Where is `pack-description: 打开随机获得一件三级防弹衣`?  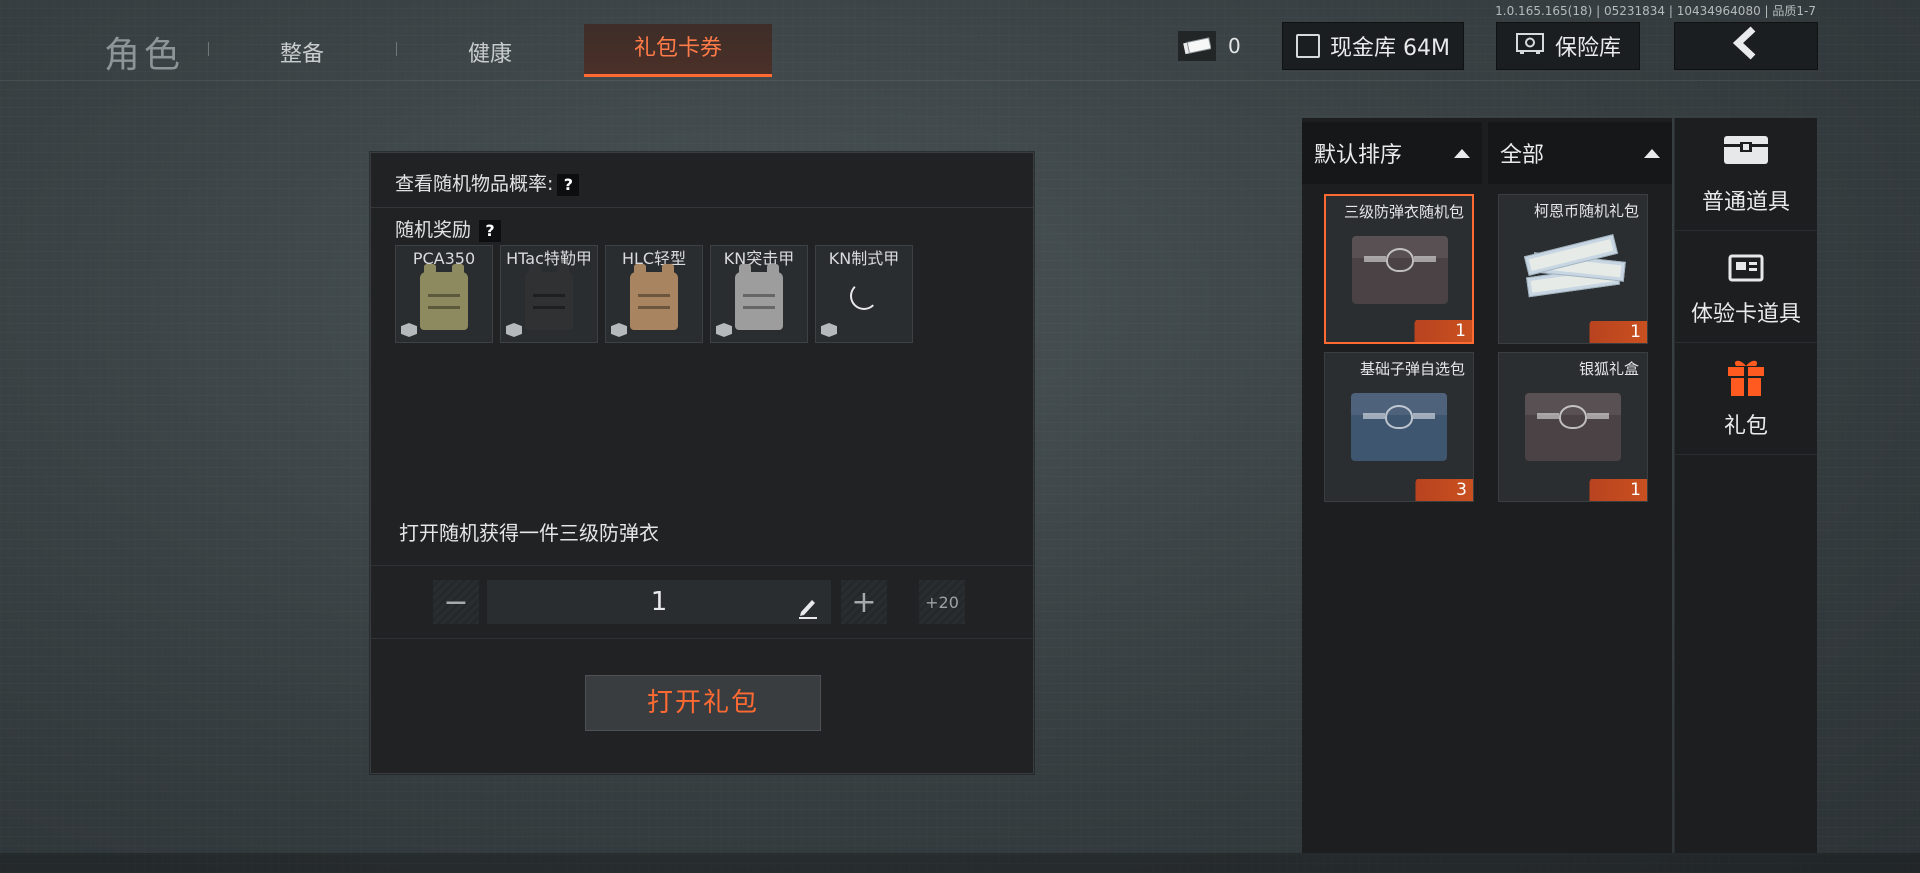 pack-description: 打开随机获得一件三级防弹衣 is located at coordinates (529, 533).